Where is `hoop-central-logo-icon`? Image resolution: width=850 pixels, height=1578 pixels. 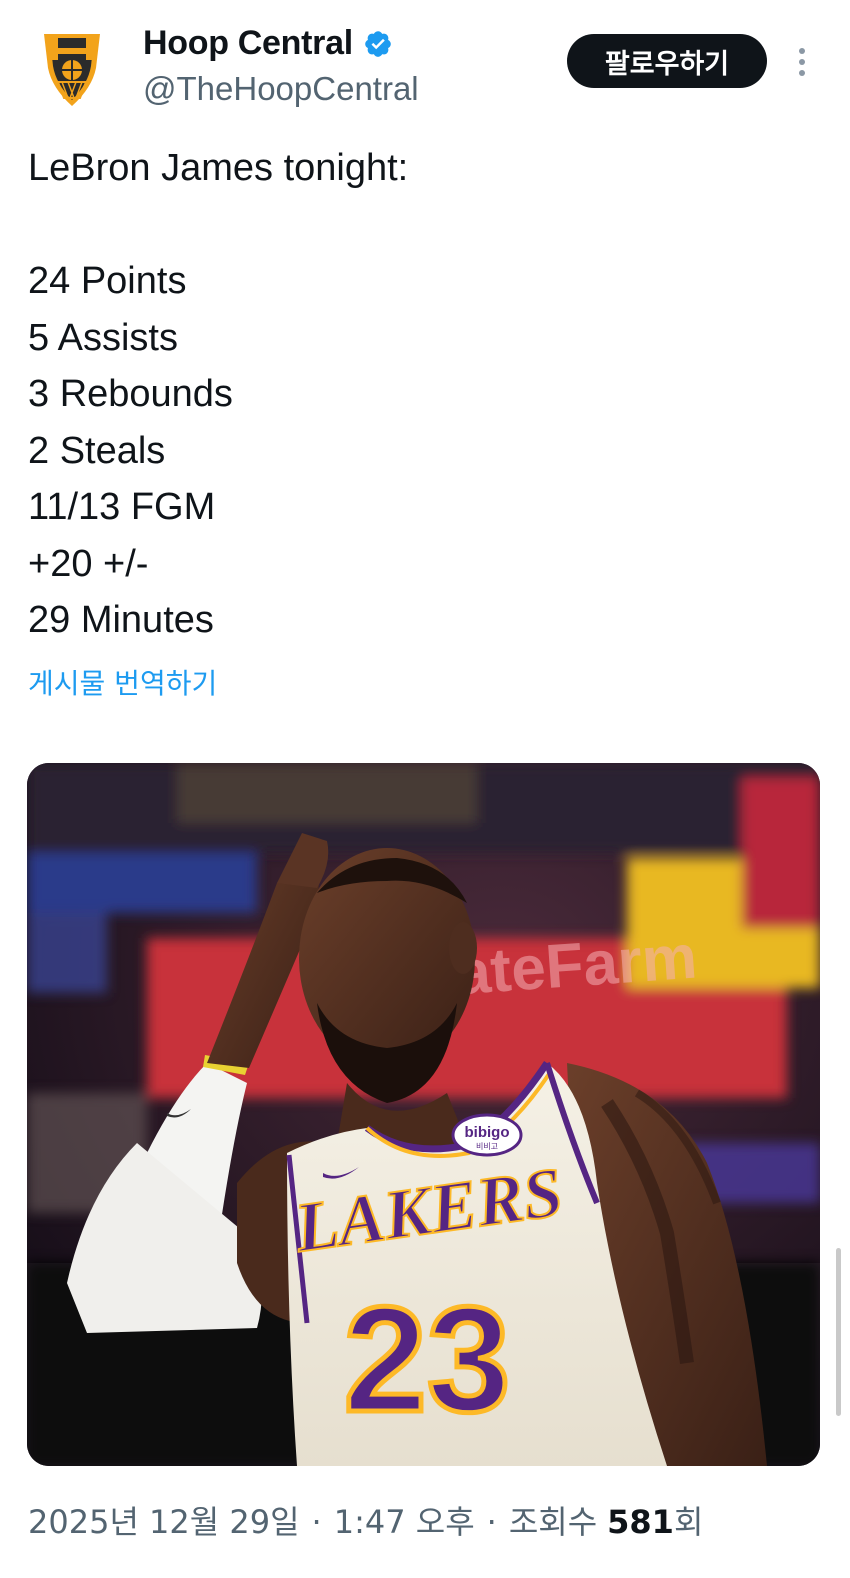 hoop-central-logo-icon is located at coordinates (72, 70).